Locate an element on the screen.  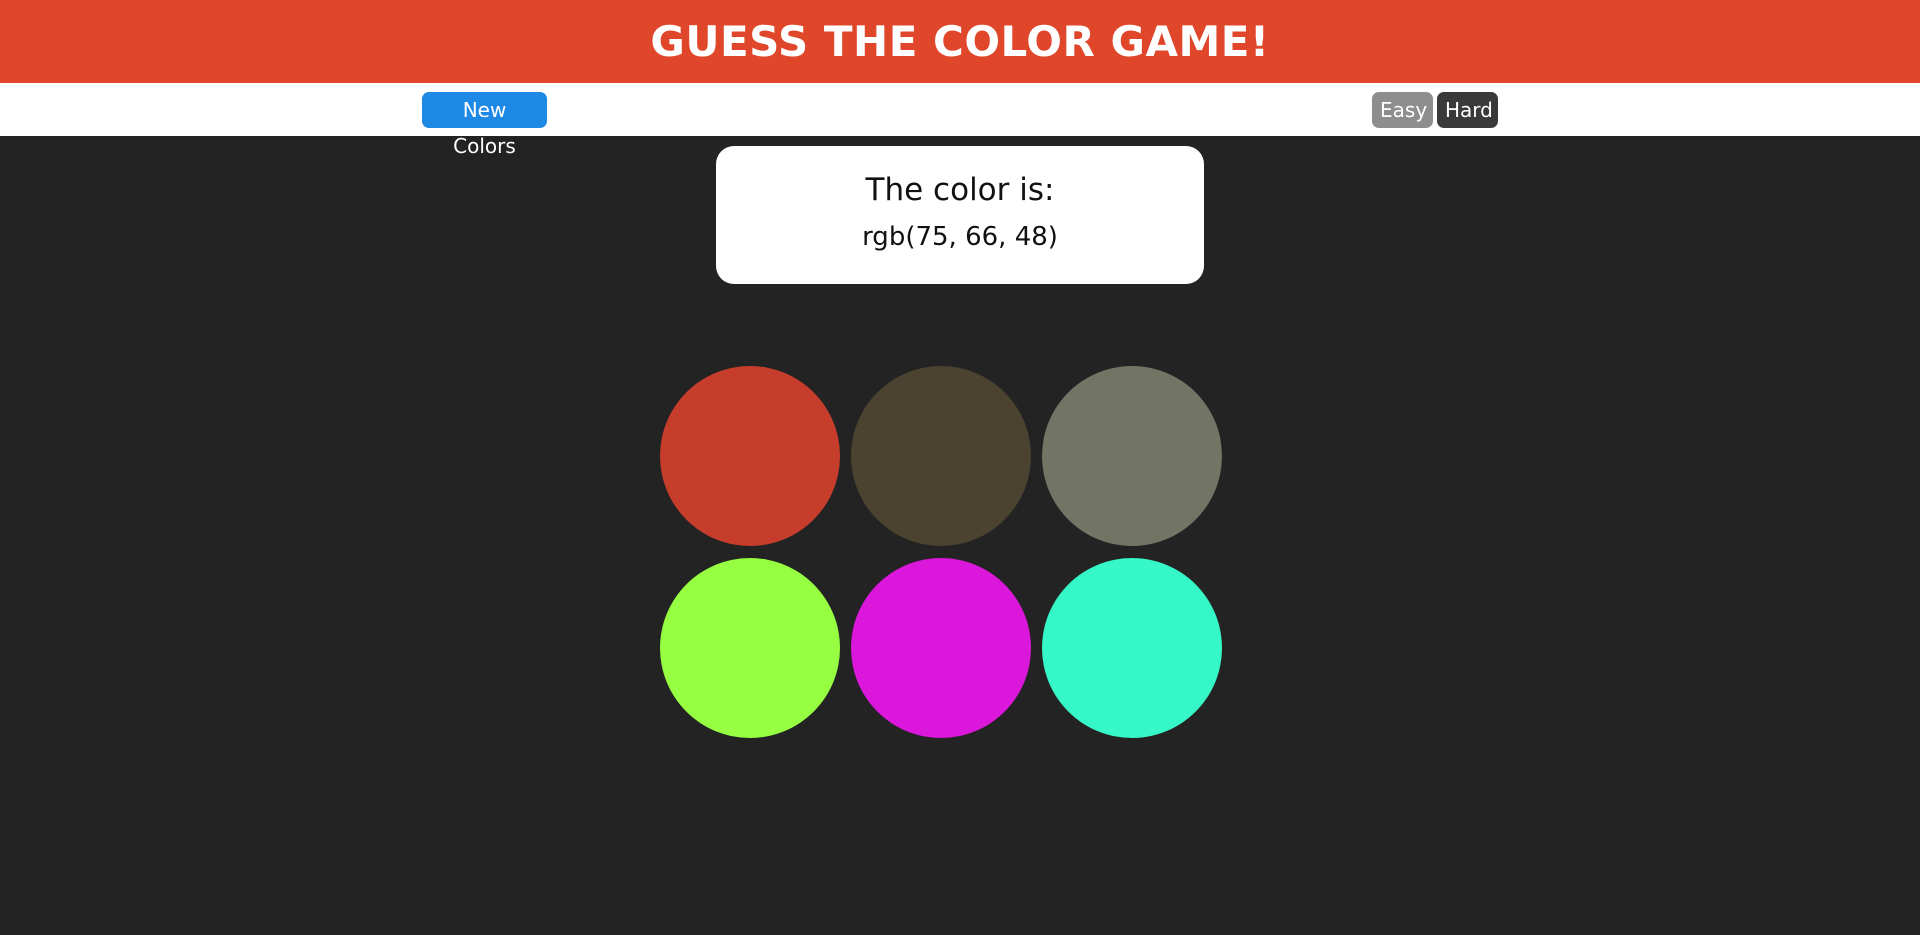
easy-mode-button: Easy is located at coordinates (1402, 110).